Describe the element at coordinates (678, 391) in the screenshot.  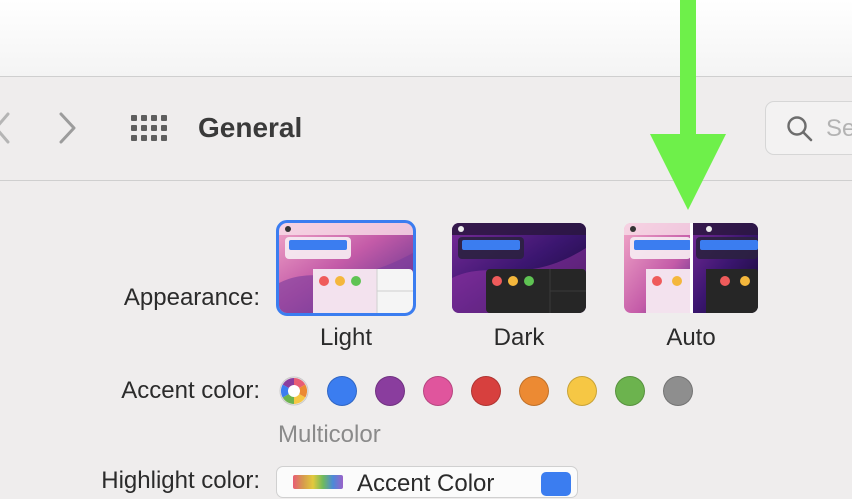
I see `accent-graphite-swatch` at that location.